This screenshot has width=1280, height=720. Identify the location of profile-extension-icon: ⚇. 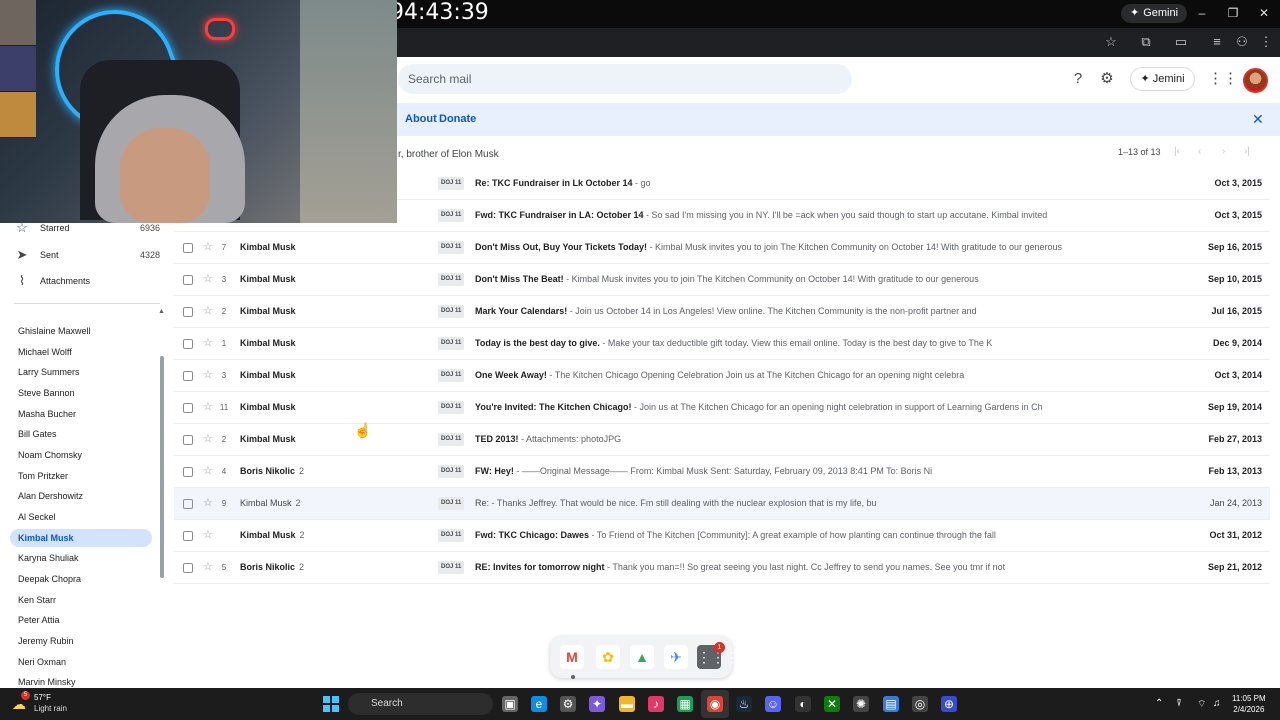
(1242, 42).